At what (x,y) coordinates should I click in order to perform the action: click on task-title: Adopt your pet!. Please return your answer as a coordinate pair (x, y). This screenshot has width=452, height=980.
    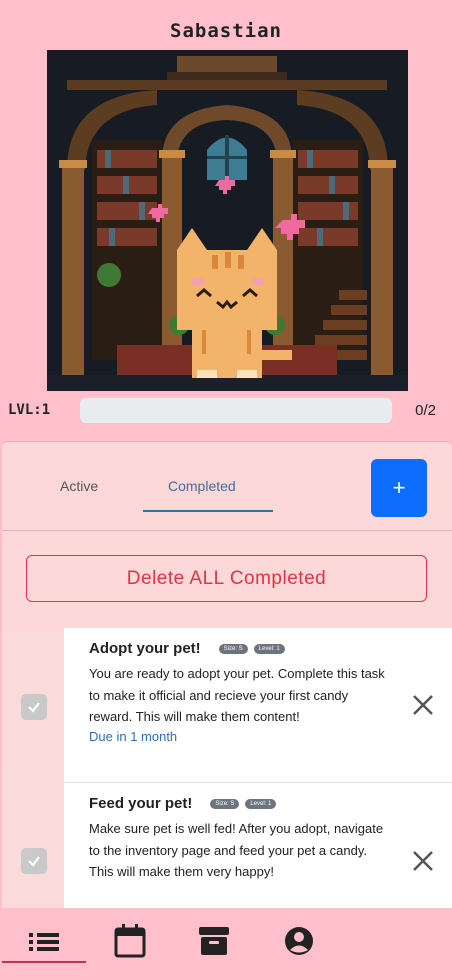
    Looking at the image, I should click on (145, 648).